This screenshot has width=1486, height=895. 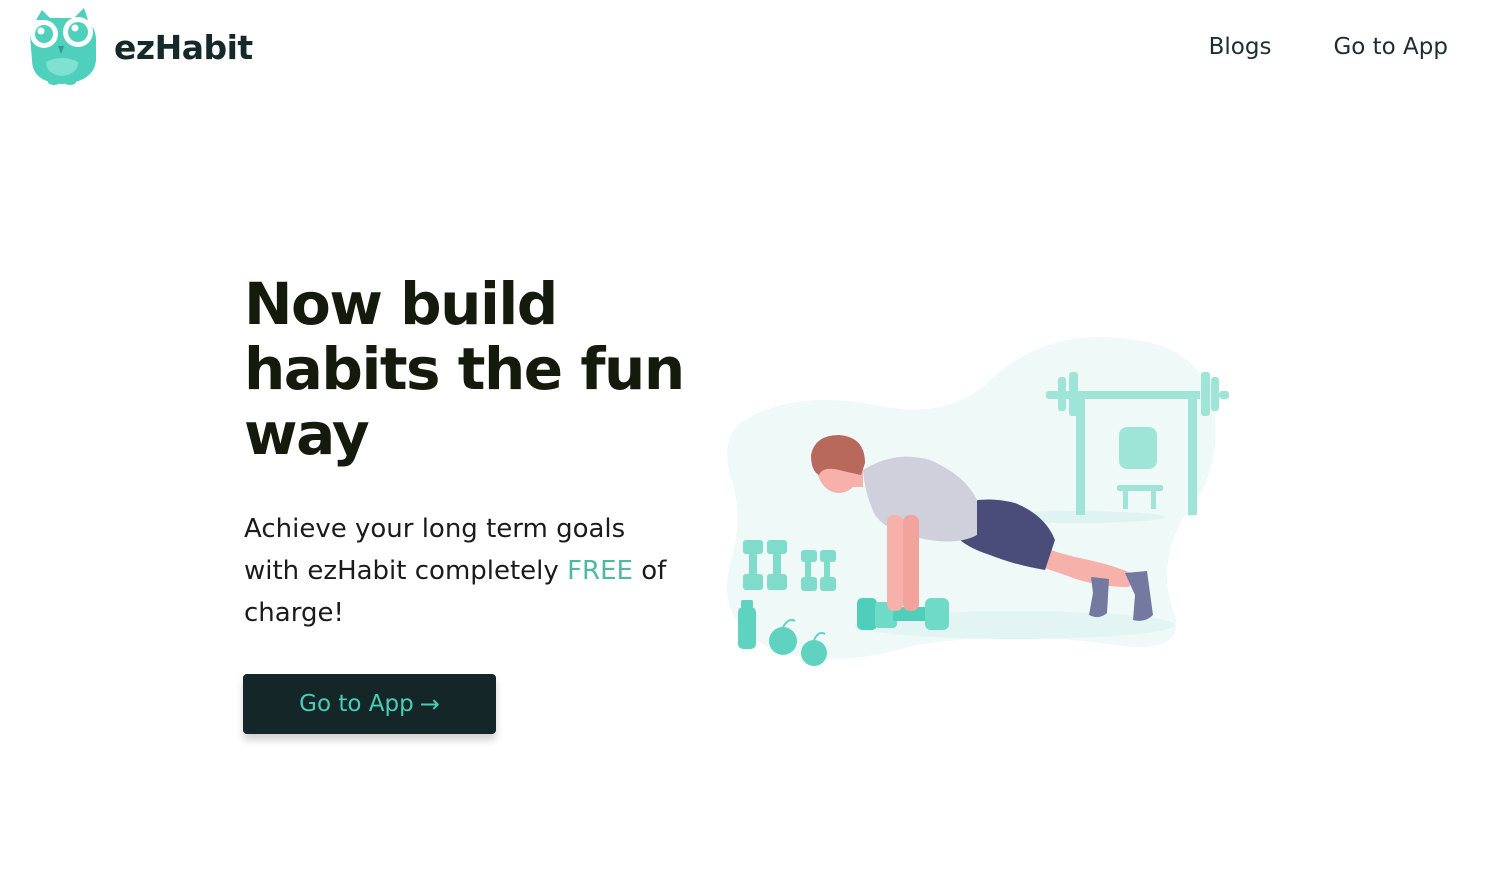 I want to click on go-to-app-label: Go to App, so click(x=356, y=704).